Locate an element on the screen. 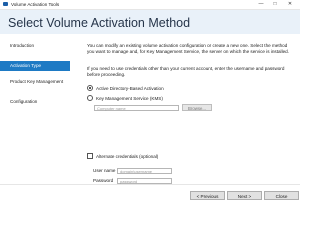 This screenshot has width=320, height=240. radio-kms: Key Management Service (KMS) is located at coordinates (125, 98).